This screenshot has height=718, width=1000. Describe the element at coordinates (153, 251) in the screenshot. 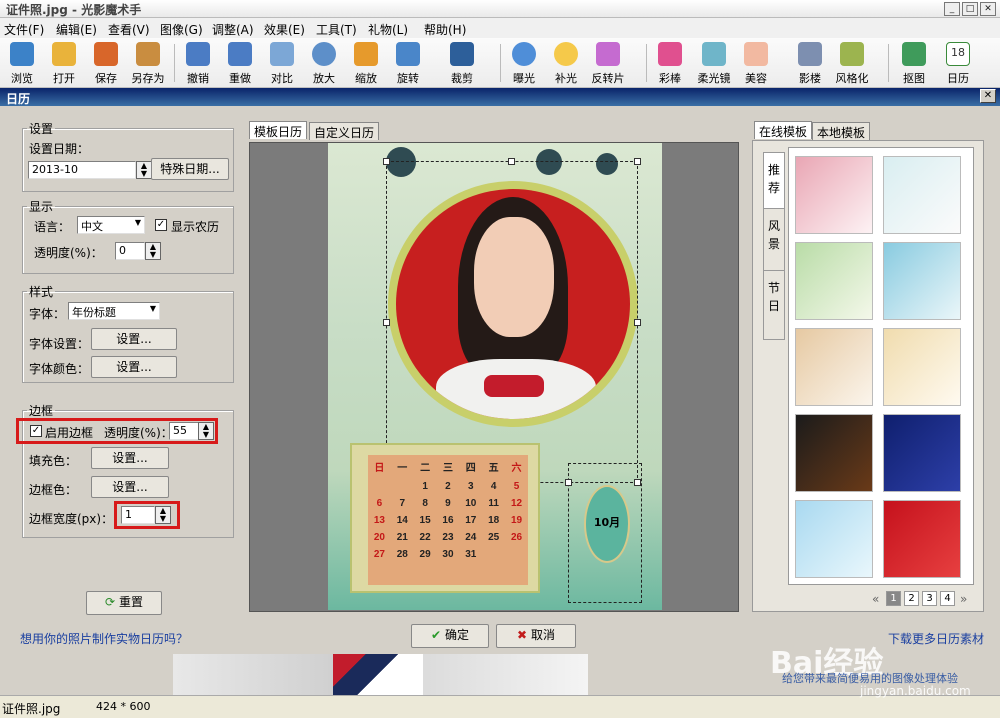

I see `display-opacity-spinner: ▲ ▼` at that location.